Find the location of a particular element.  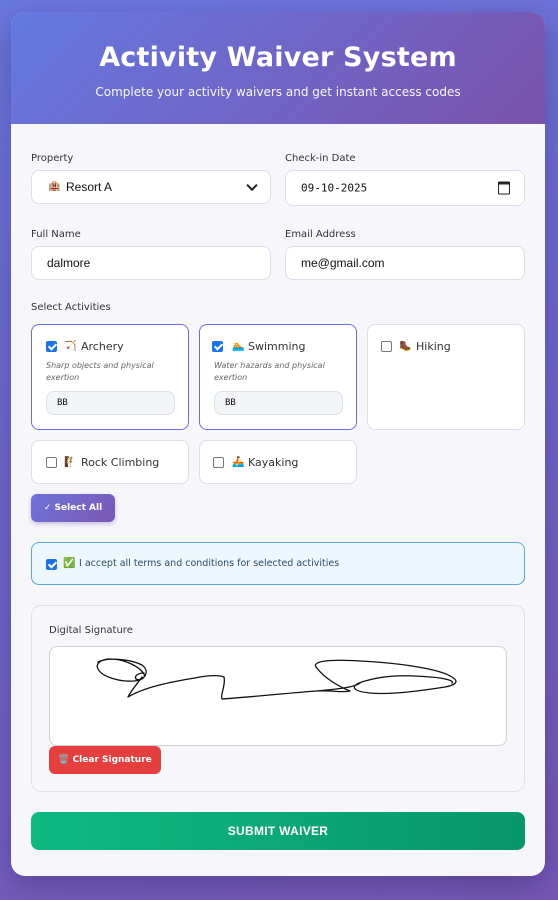

hiking-checkbox is located at coordinates (386, 346).